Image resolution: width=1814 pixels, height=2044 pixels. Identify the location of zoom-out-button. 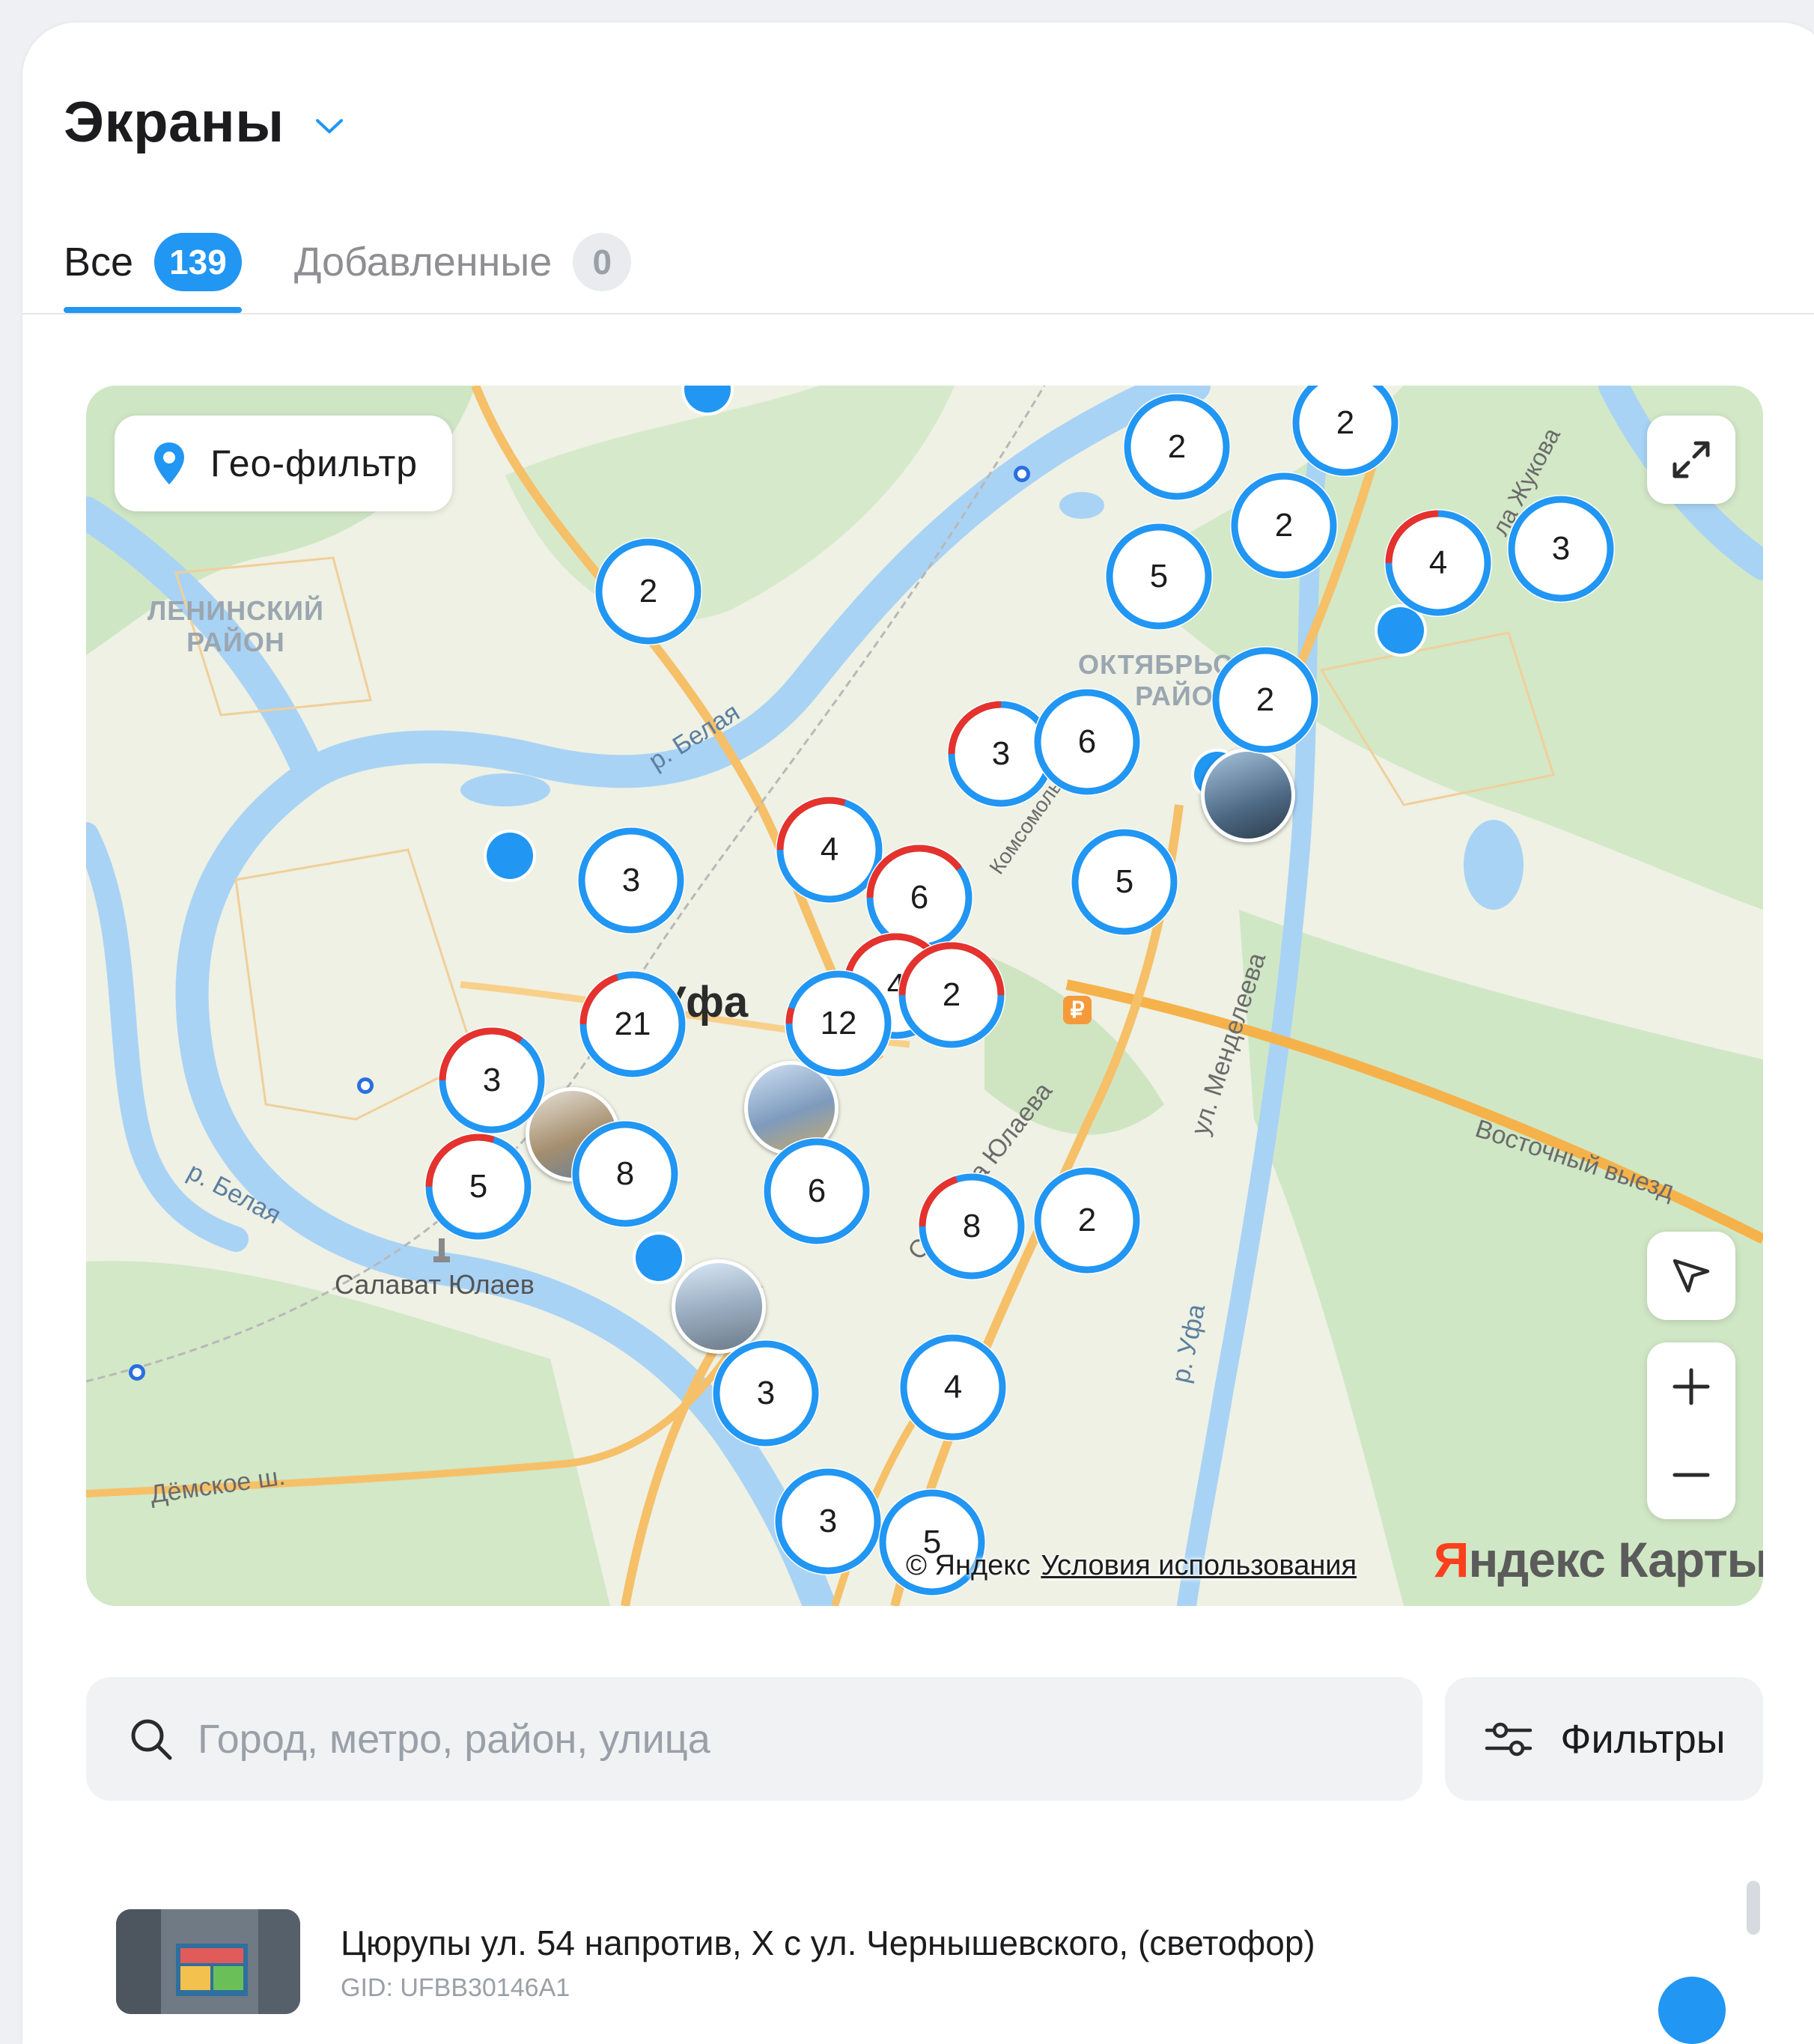
(1691, 1475).